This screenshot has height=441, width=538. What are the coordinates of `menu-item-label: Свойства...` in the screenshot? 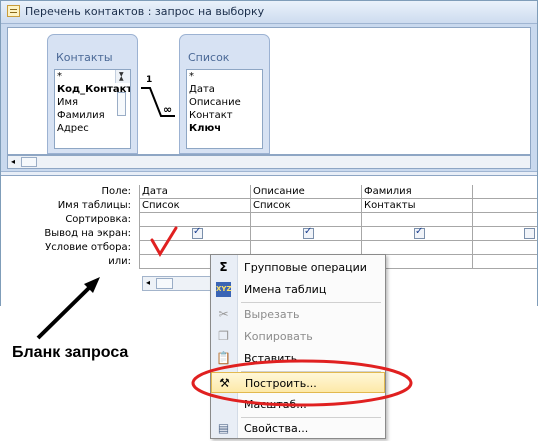 It's located at (276, 428).